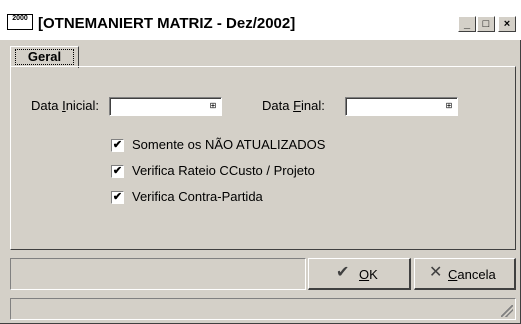  I want to click on button-bar: ✔ OK ✕ Cancela, so click(263, 275).